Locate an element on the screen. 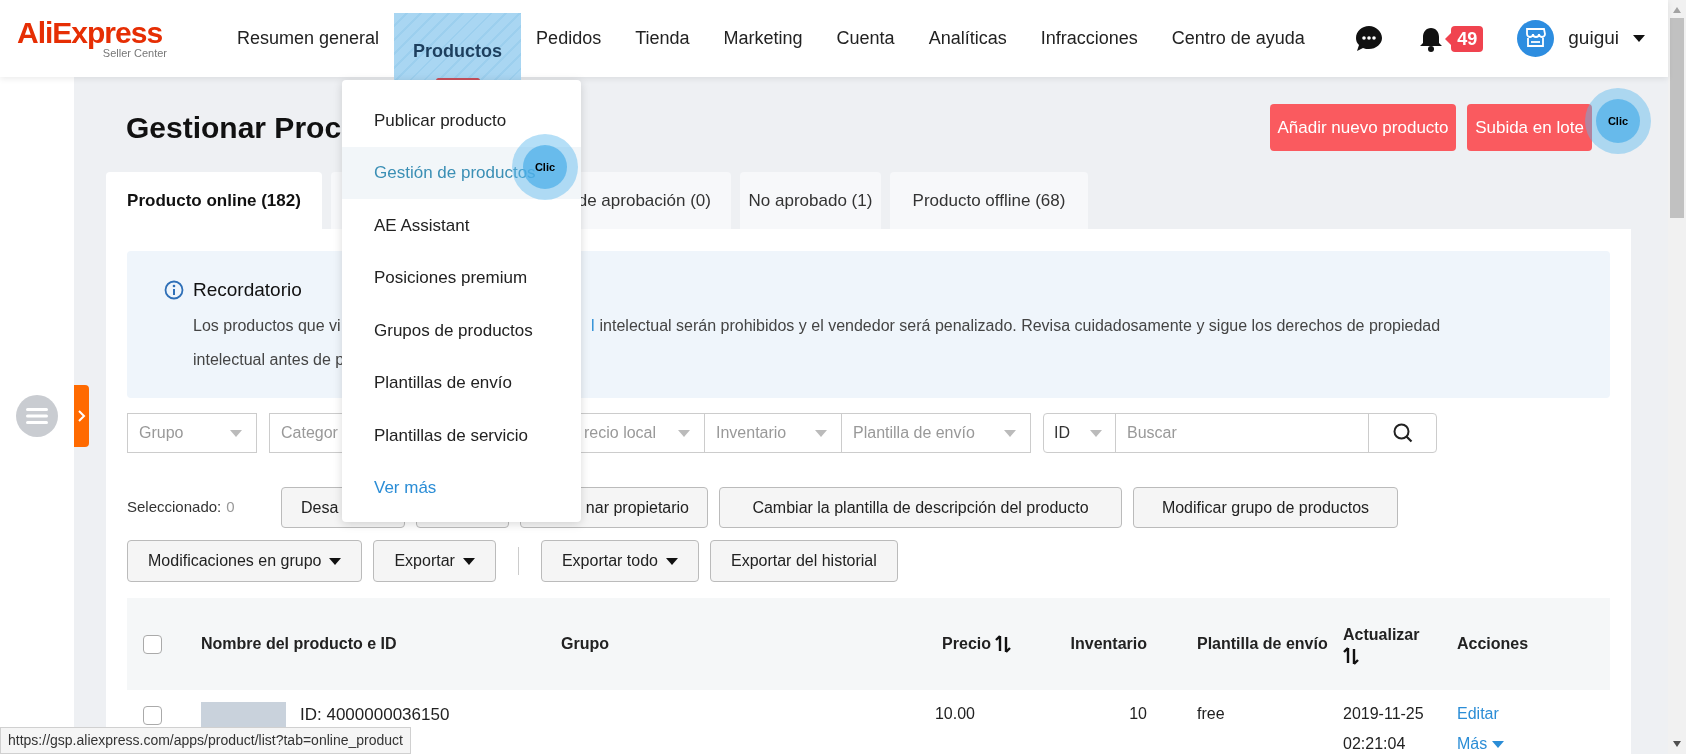 This screenshot has width=1686, height=754. reminder-title: Recordatorio is located at coordinates (247, 290).